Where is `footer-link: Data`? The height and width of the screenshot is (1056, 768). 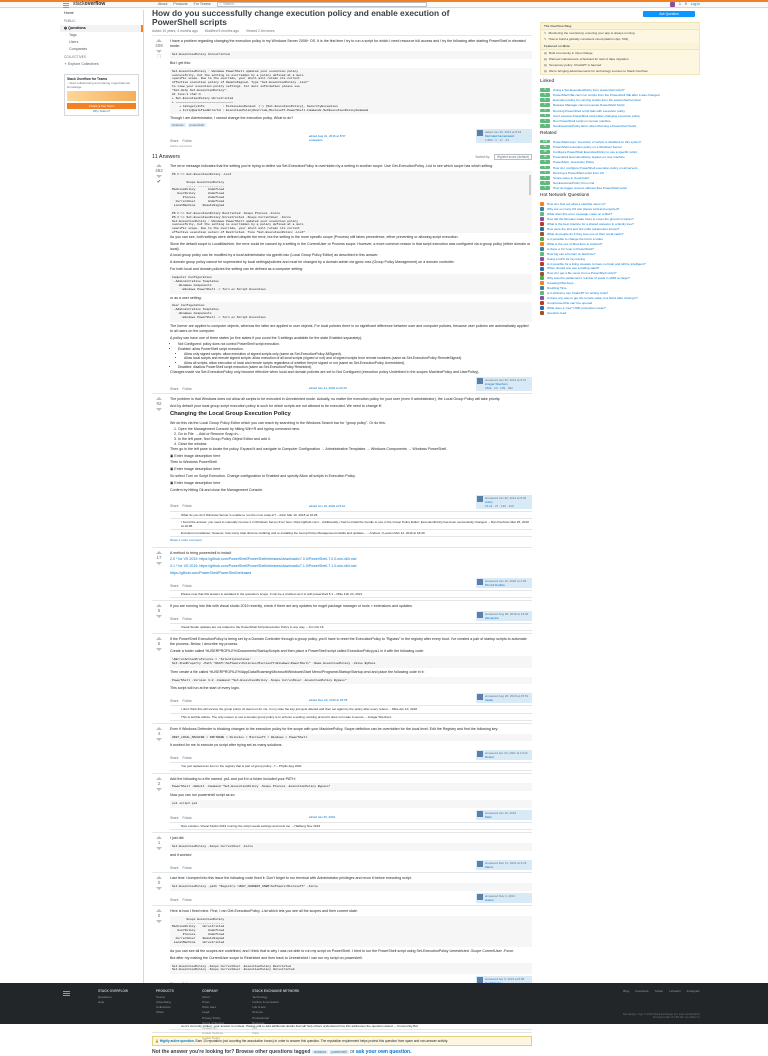 footer-link: Data is located at coordinates (275, 1033).